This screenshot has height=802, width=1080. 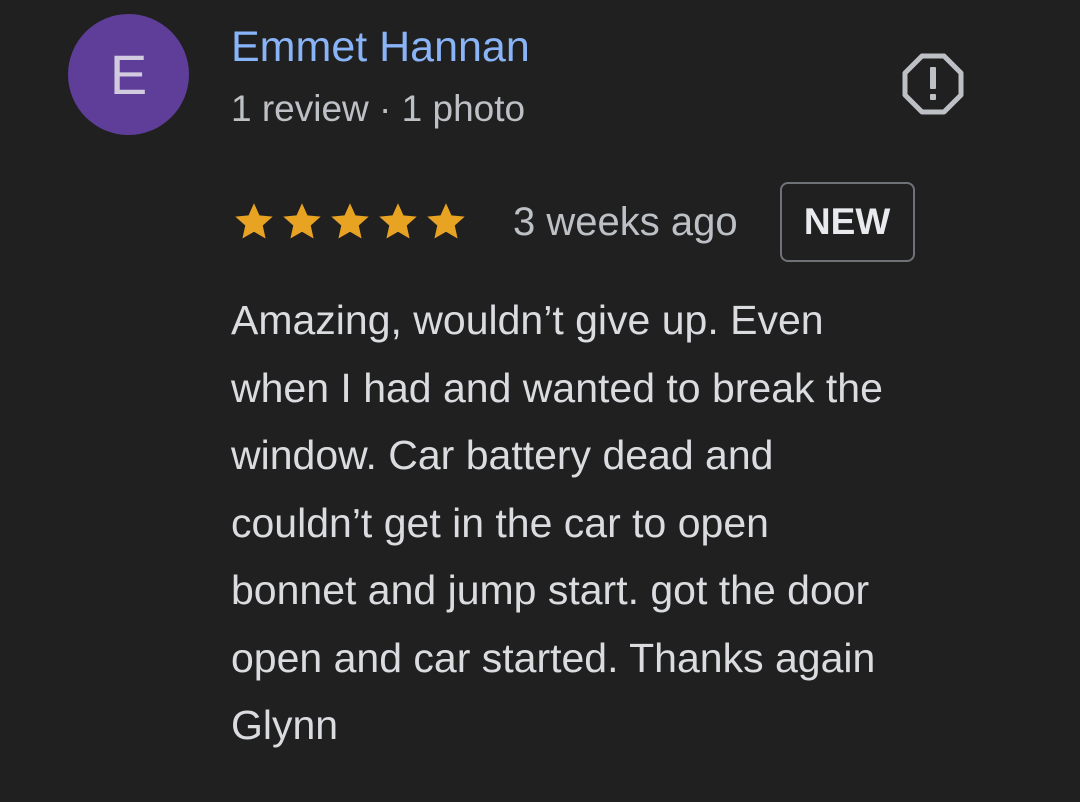 What do you see at coordinates (502, 455) in the screenshot?
I see `review-text-line: window. Car battery dead and` at bounding box center [502, 455].